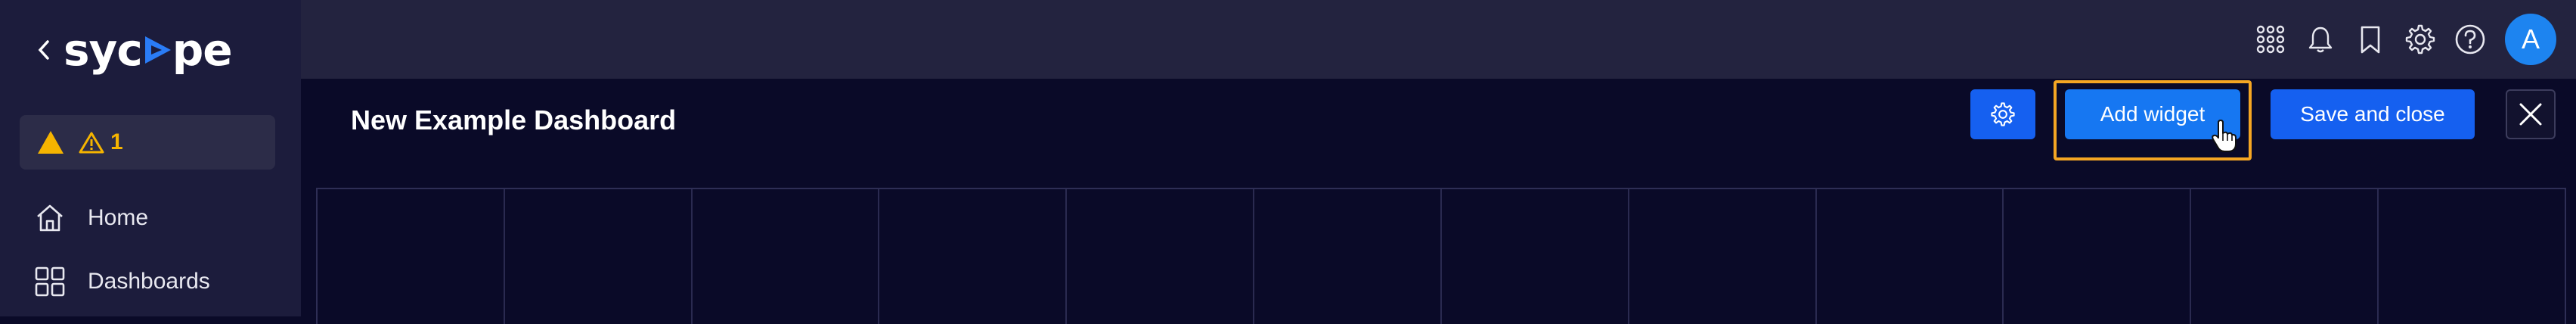 The height and width of the screenshot is (324, 2576). I want to click on sidebar-item-label: Home, so click(118, 217).